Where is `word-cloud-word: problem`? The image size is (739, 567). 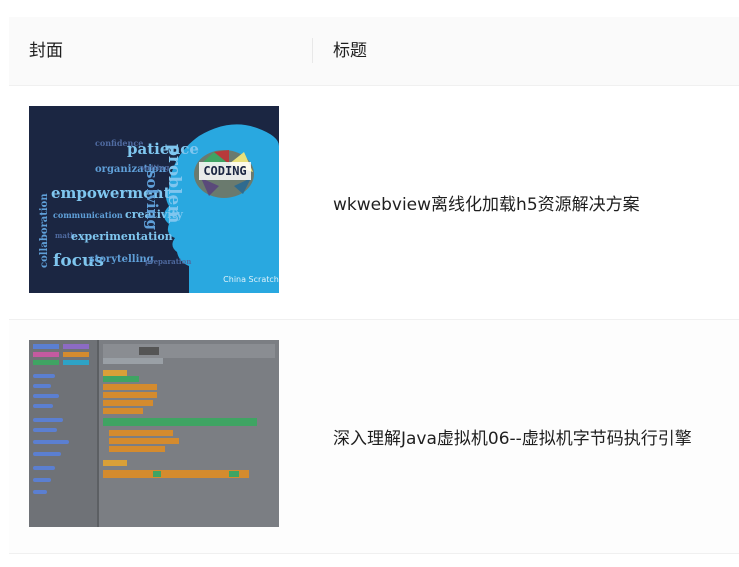
word-cloud-word: problem is located at coordinates (174, 183).